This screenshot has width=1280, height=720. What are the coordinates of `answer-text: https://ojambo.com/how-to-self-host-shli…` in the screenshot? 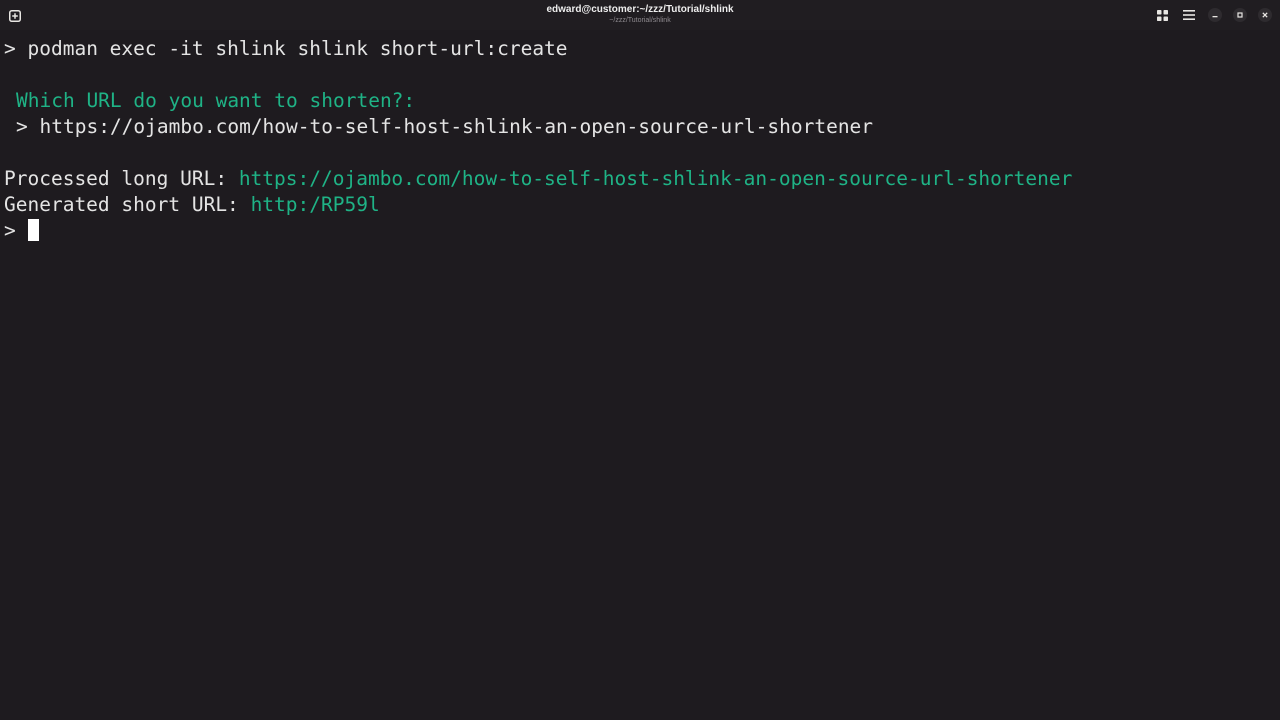 It's located at (456, 126).